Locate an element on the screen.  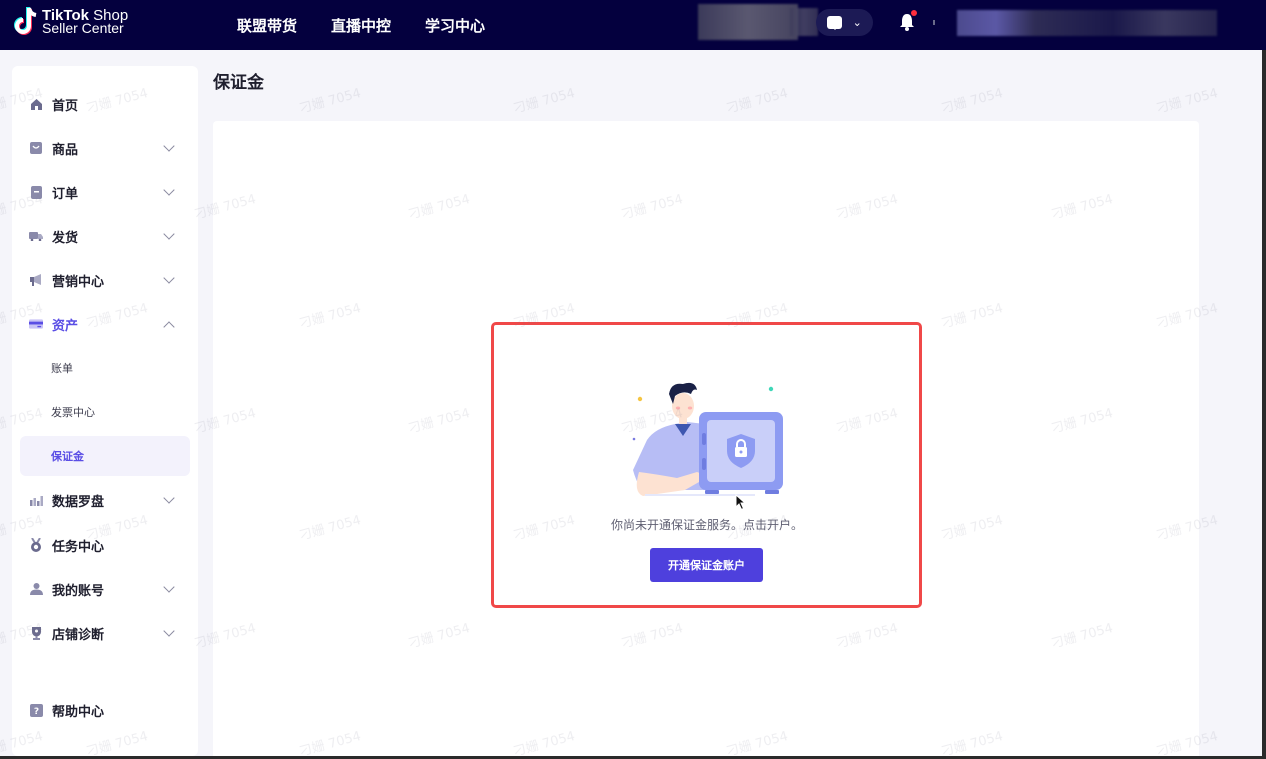
sidebar-item-home: 首页 is located at coordinates (105, 104).